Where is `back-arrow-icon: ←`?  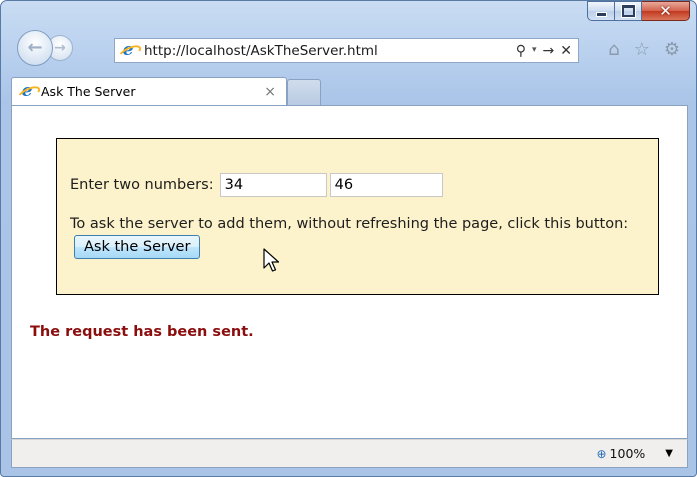
back-arrow-icon: ← is located at coordinates (35, 47).